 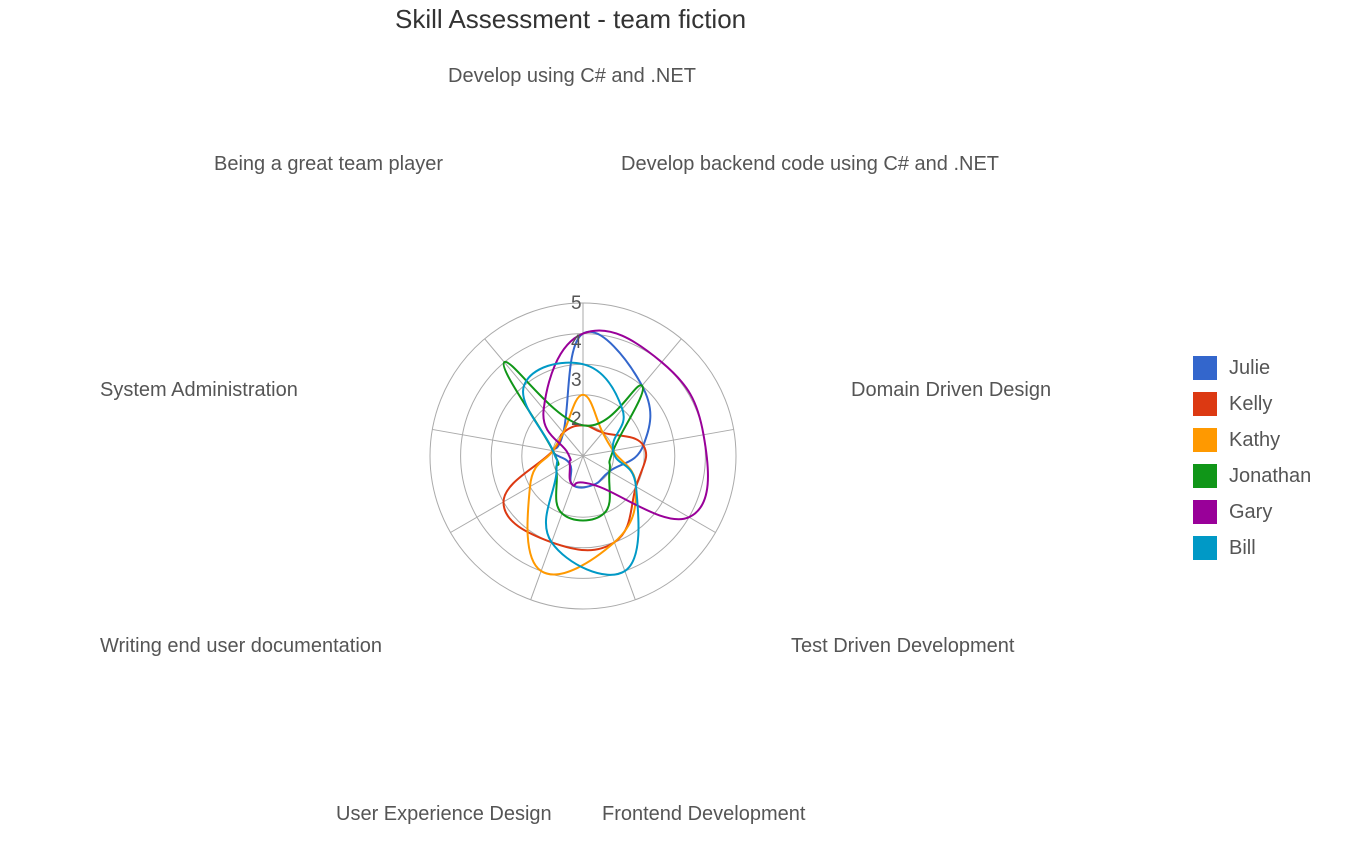 I want to click on legend-label: Julie, so click(x=1250, y=367).